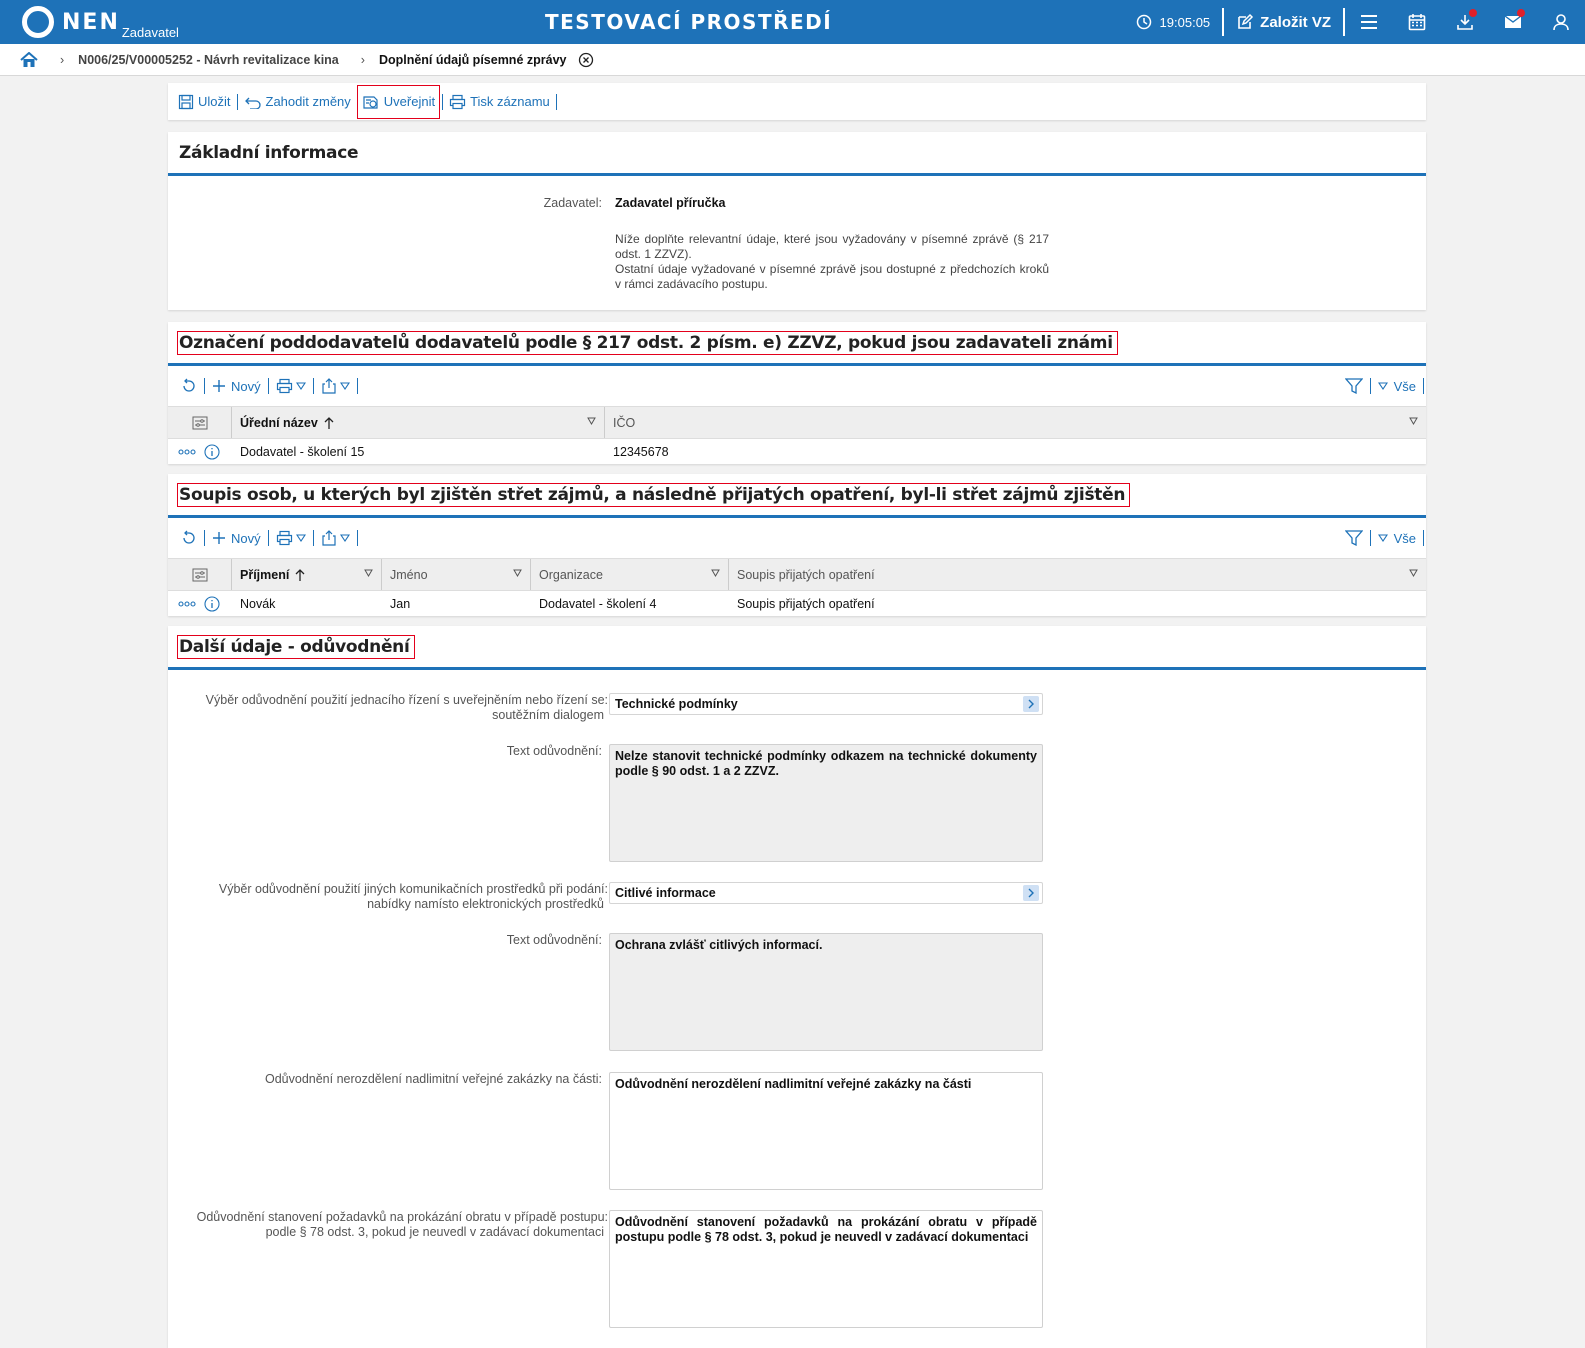  I want to click on selected-value: Citlivé informace, so click(665, 893).